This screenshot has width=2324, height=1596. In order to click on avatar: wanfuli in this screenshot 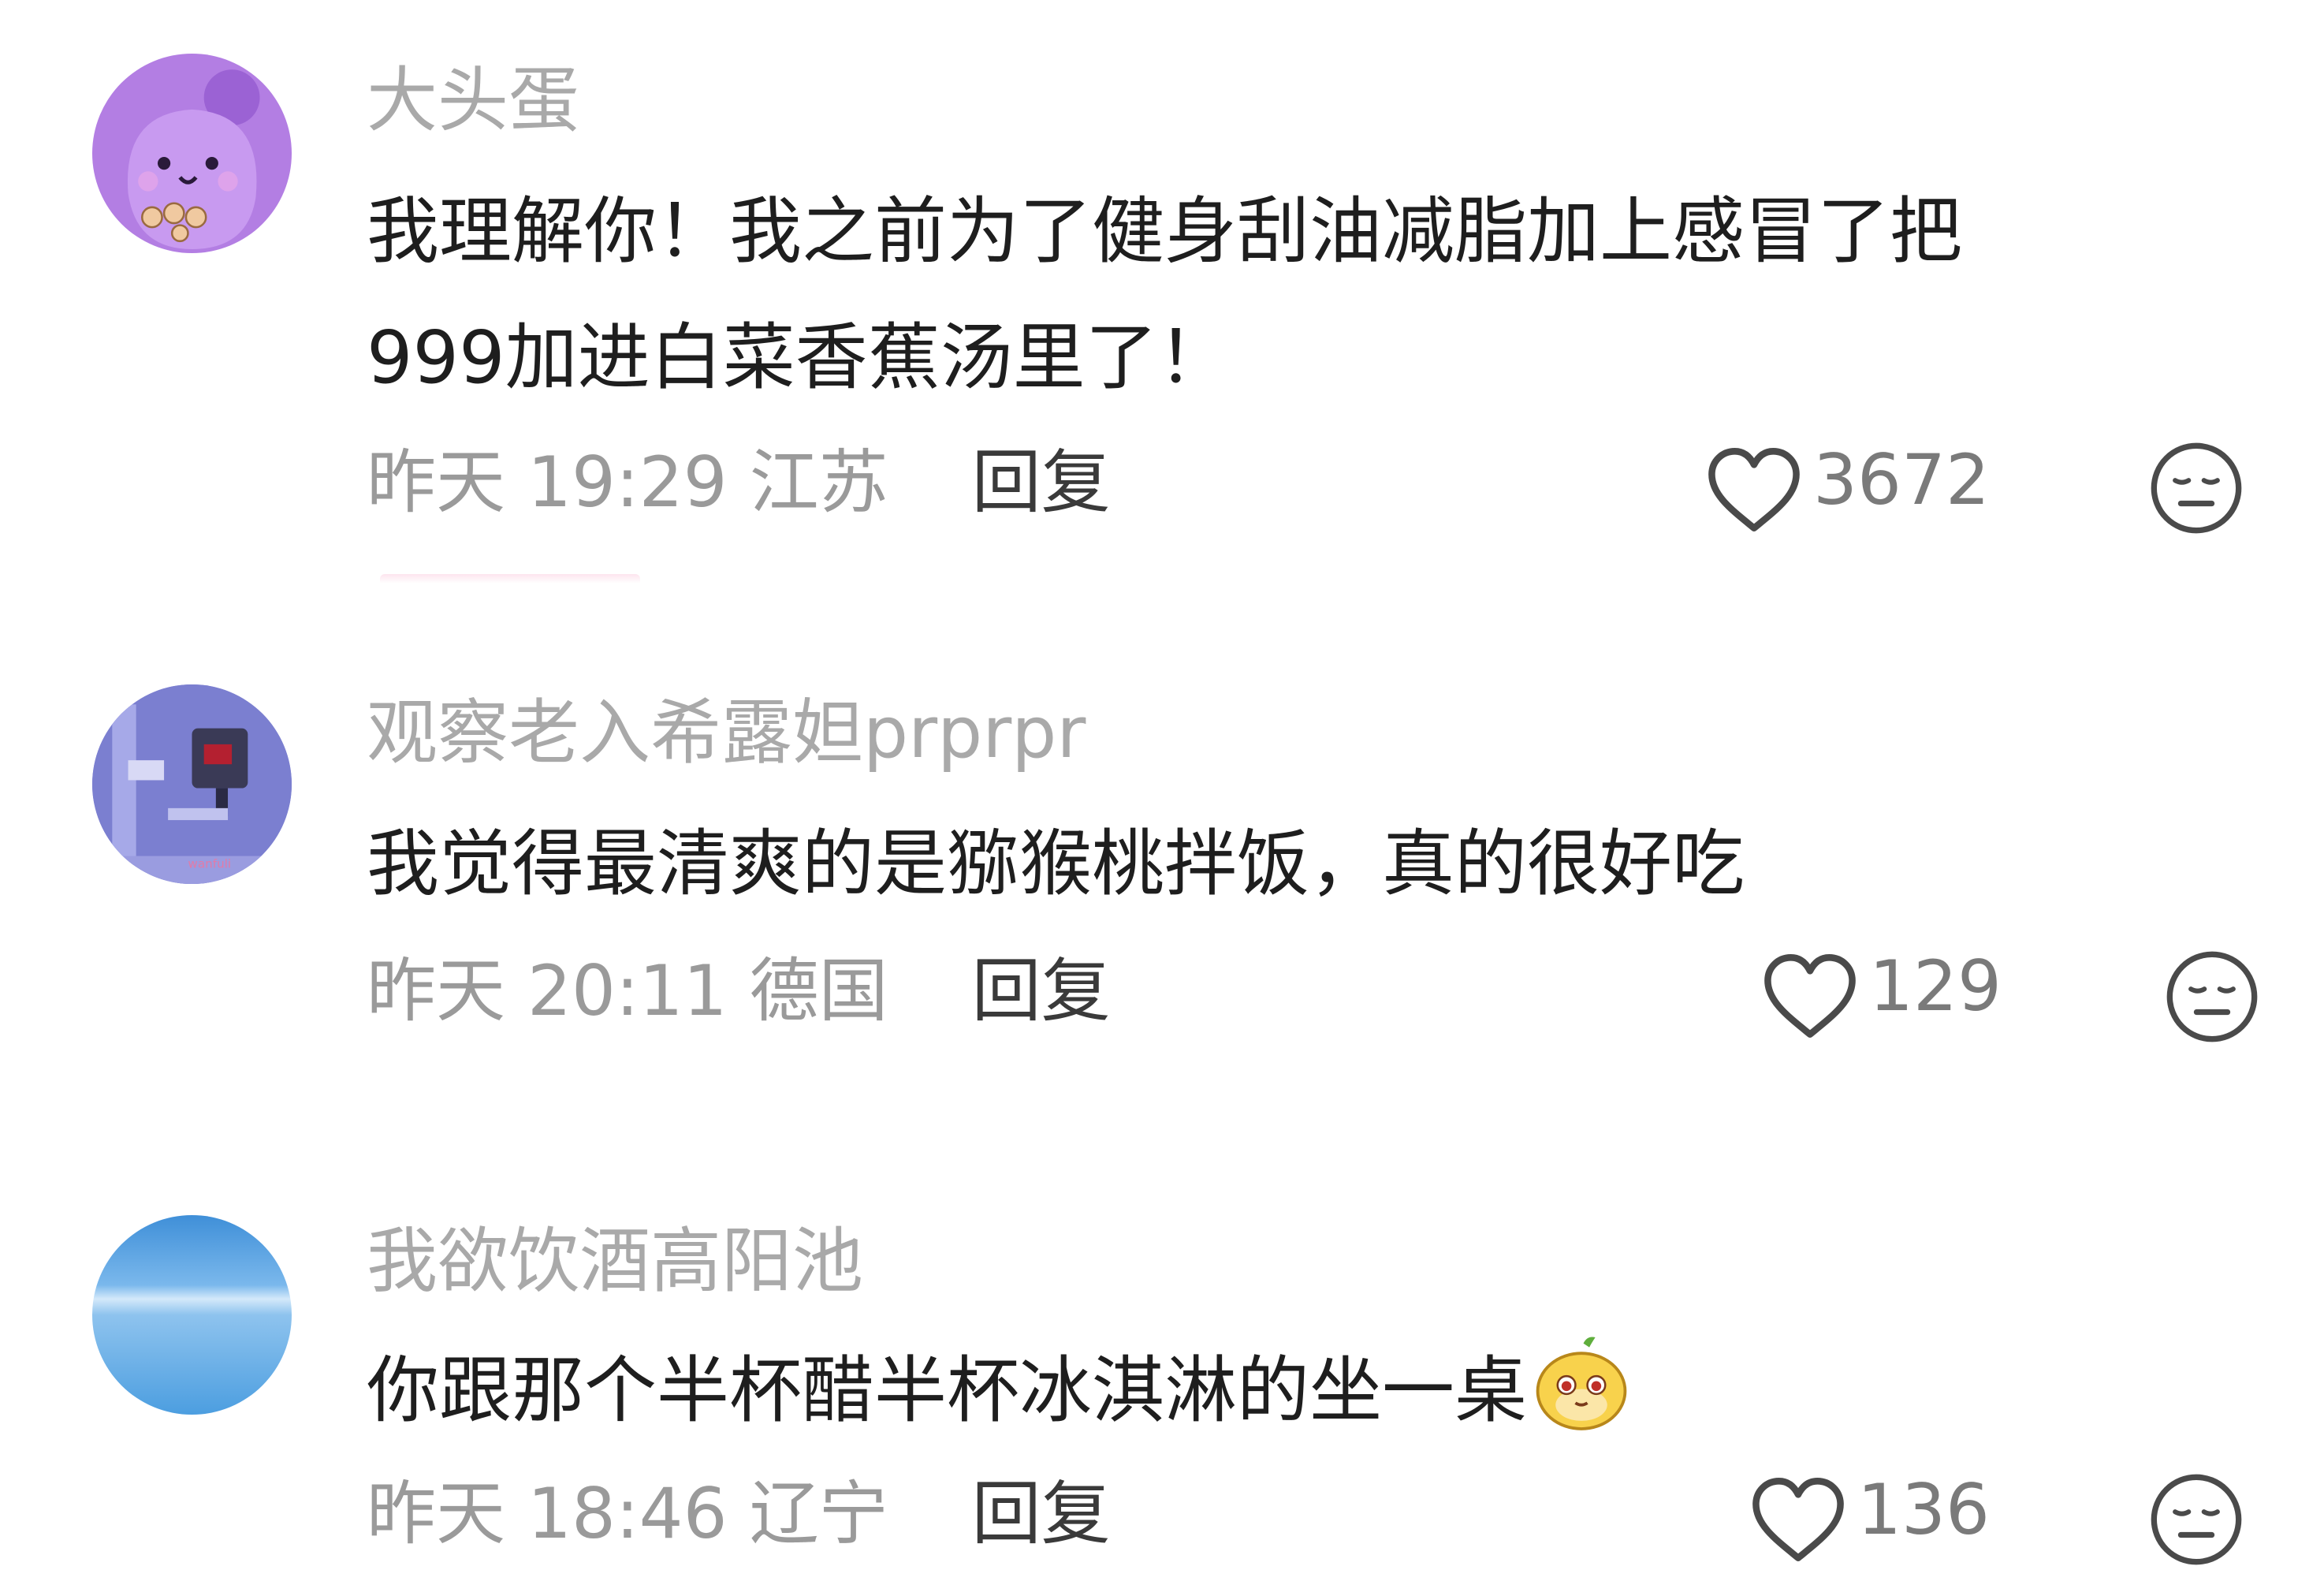, I will do `click(192, 784)`.